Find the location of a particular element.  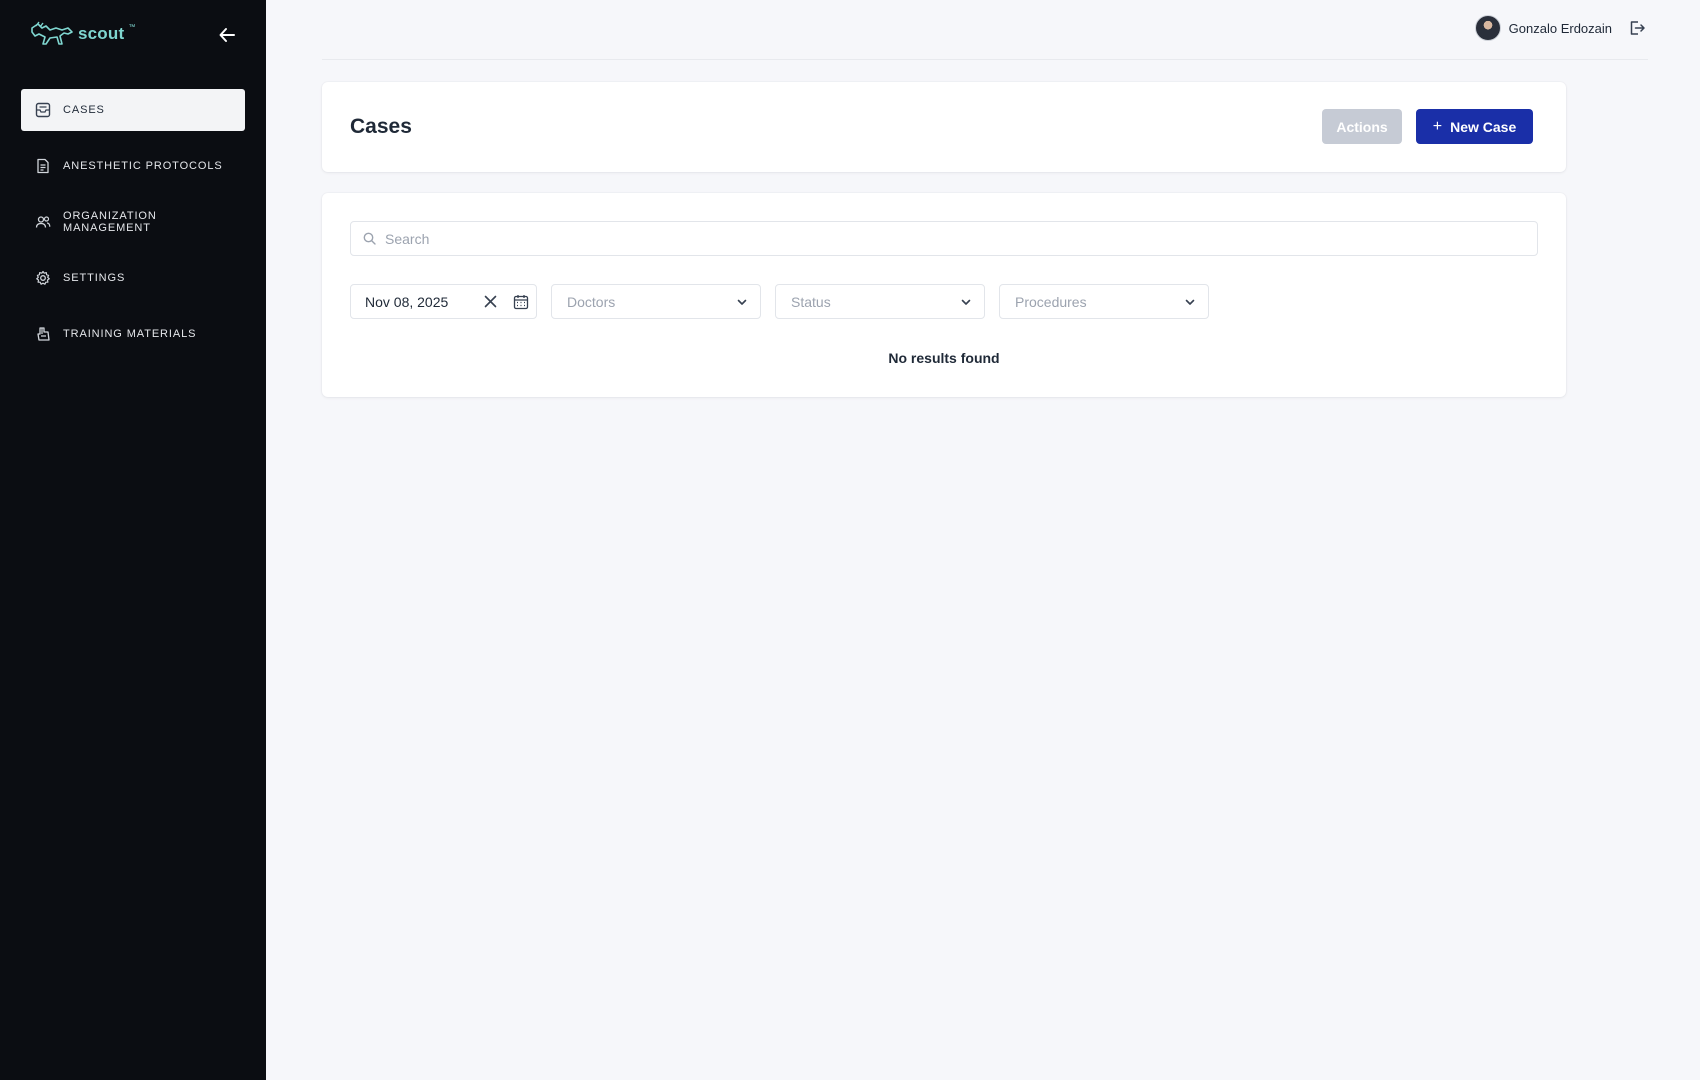

collapse-sidebar-button is located at coordinates (227, 35).